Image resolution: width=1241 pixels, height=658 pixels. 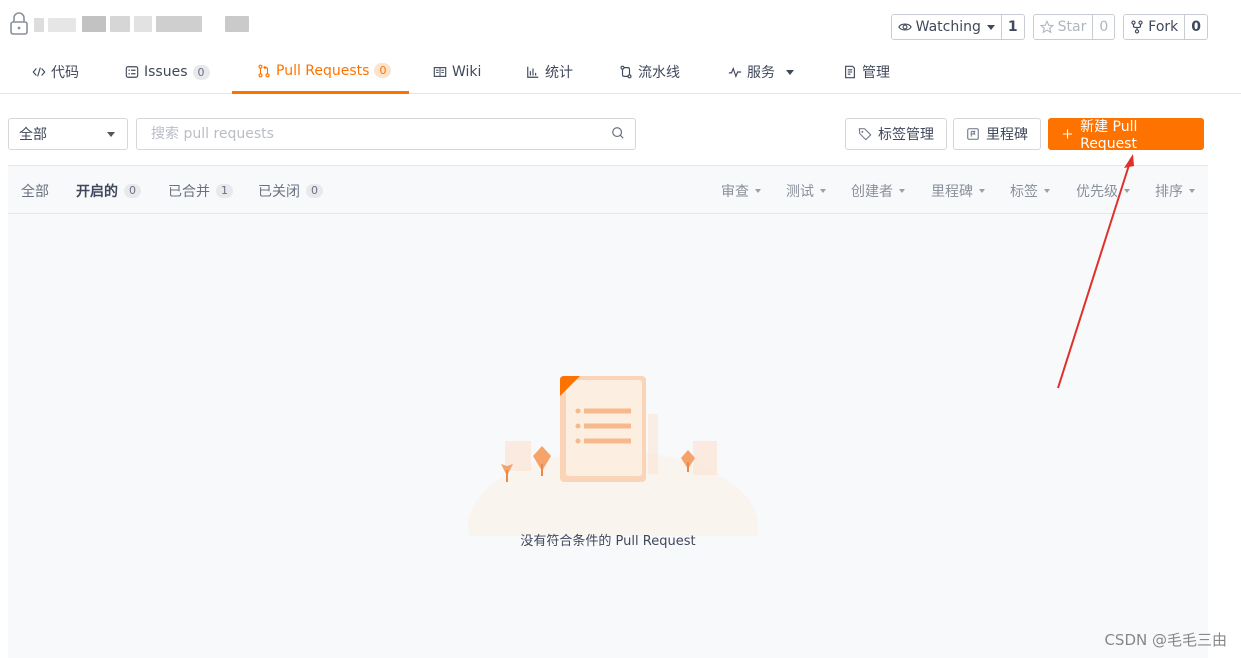 What do you see at coordinates (735, 72) in the screenshot?
I see `pulse-icon` at bounding box center [735, 72].